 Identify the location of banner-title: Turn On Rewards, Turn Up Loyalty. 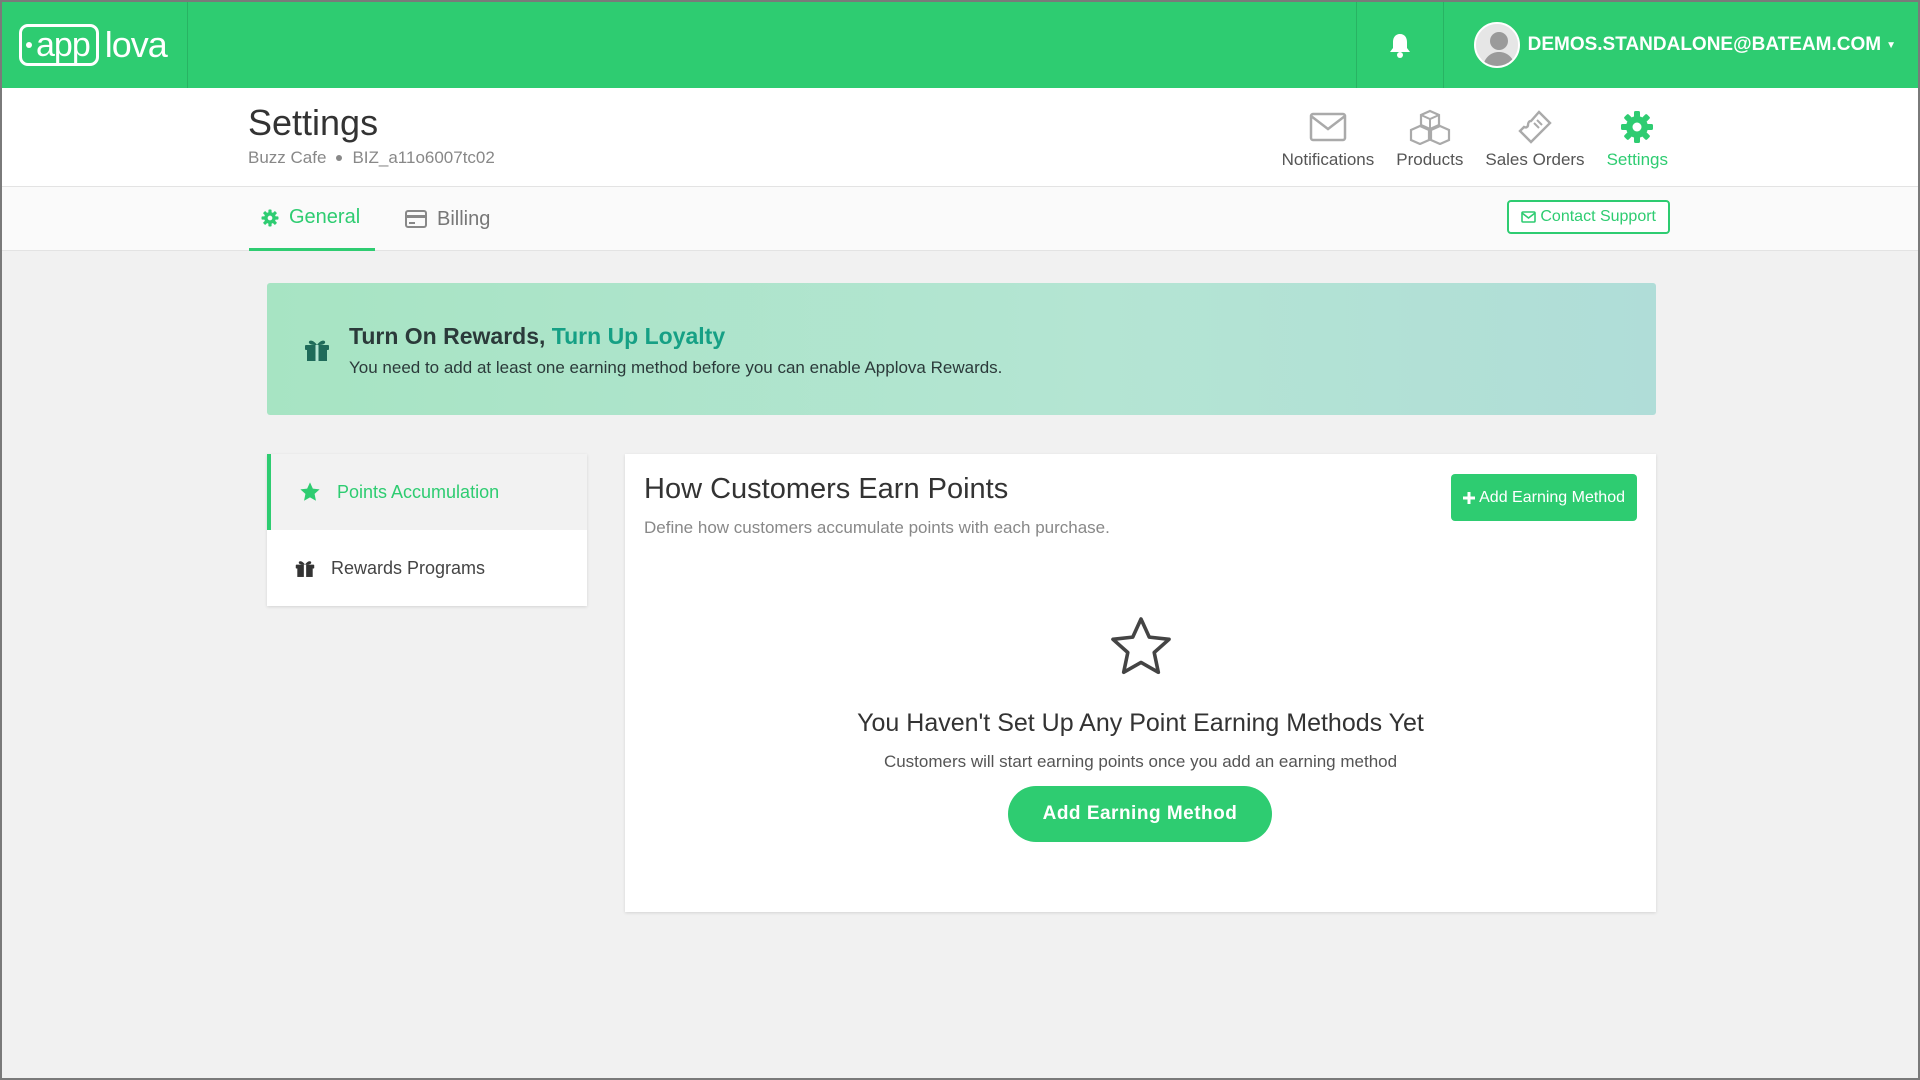
(537, 336).